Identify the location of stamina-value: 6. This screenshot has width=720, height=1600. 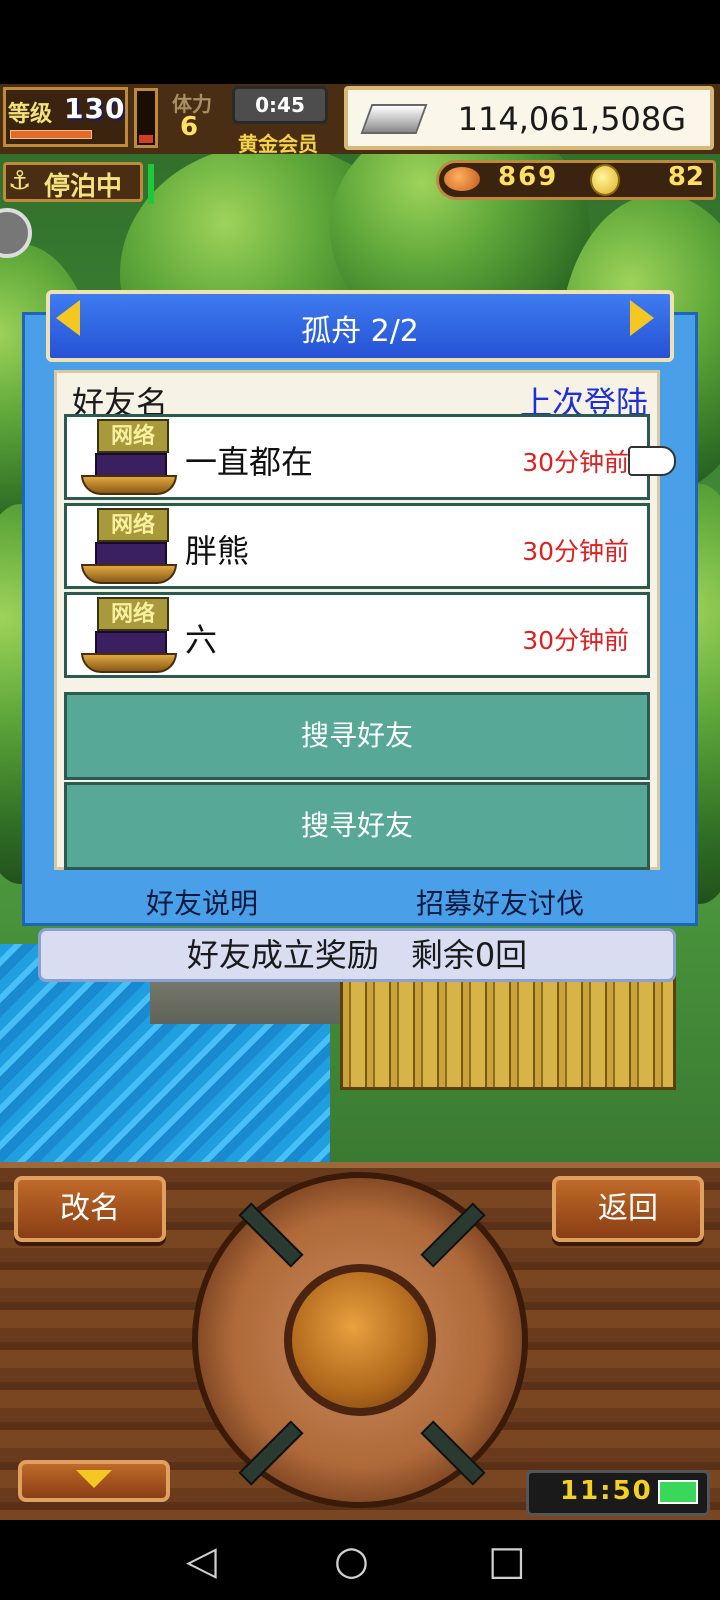
(189, 127).